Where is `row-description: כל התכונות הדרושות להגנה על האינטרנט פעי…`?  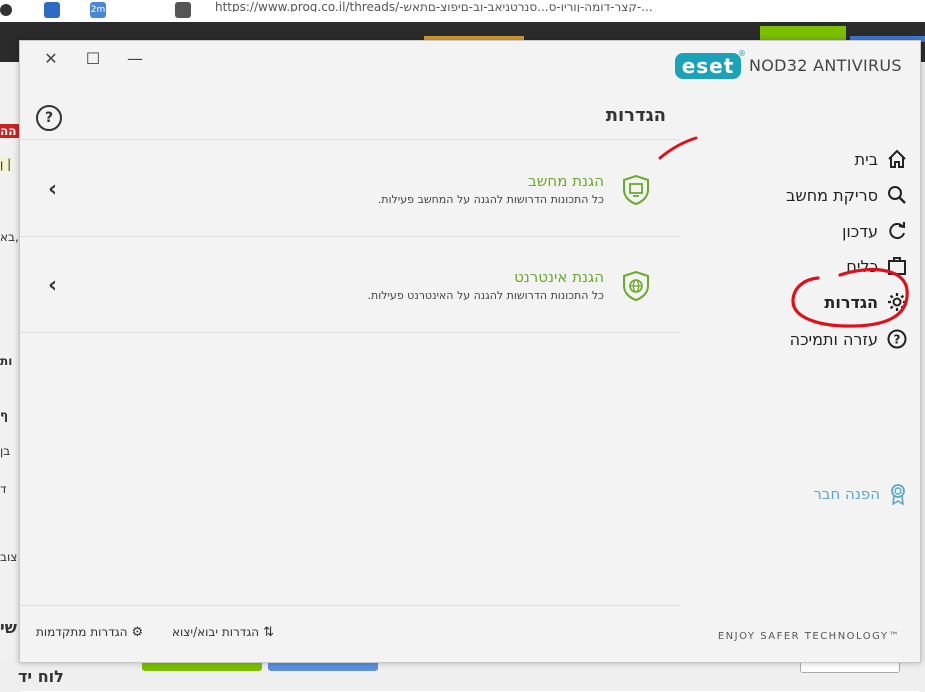
row-description: כל התכונות הדרושות להגנה על האינטרנט פעי… is located at coordinates (486, 295).